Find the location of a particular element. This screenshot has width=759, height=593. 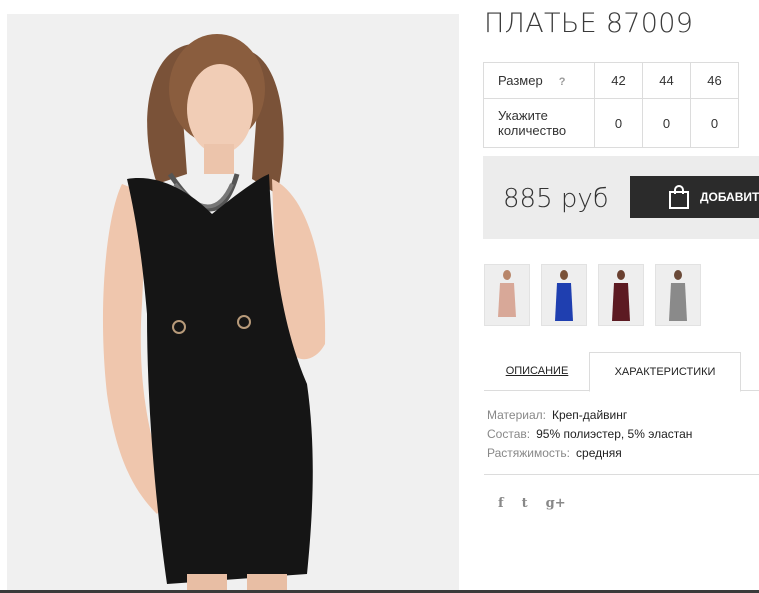

googleplus-icon: g+ is located at coordinates (556, 503).